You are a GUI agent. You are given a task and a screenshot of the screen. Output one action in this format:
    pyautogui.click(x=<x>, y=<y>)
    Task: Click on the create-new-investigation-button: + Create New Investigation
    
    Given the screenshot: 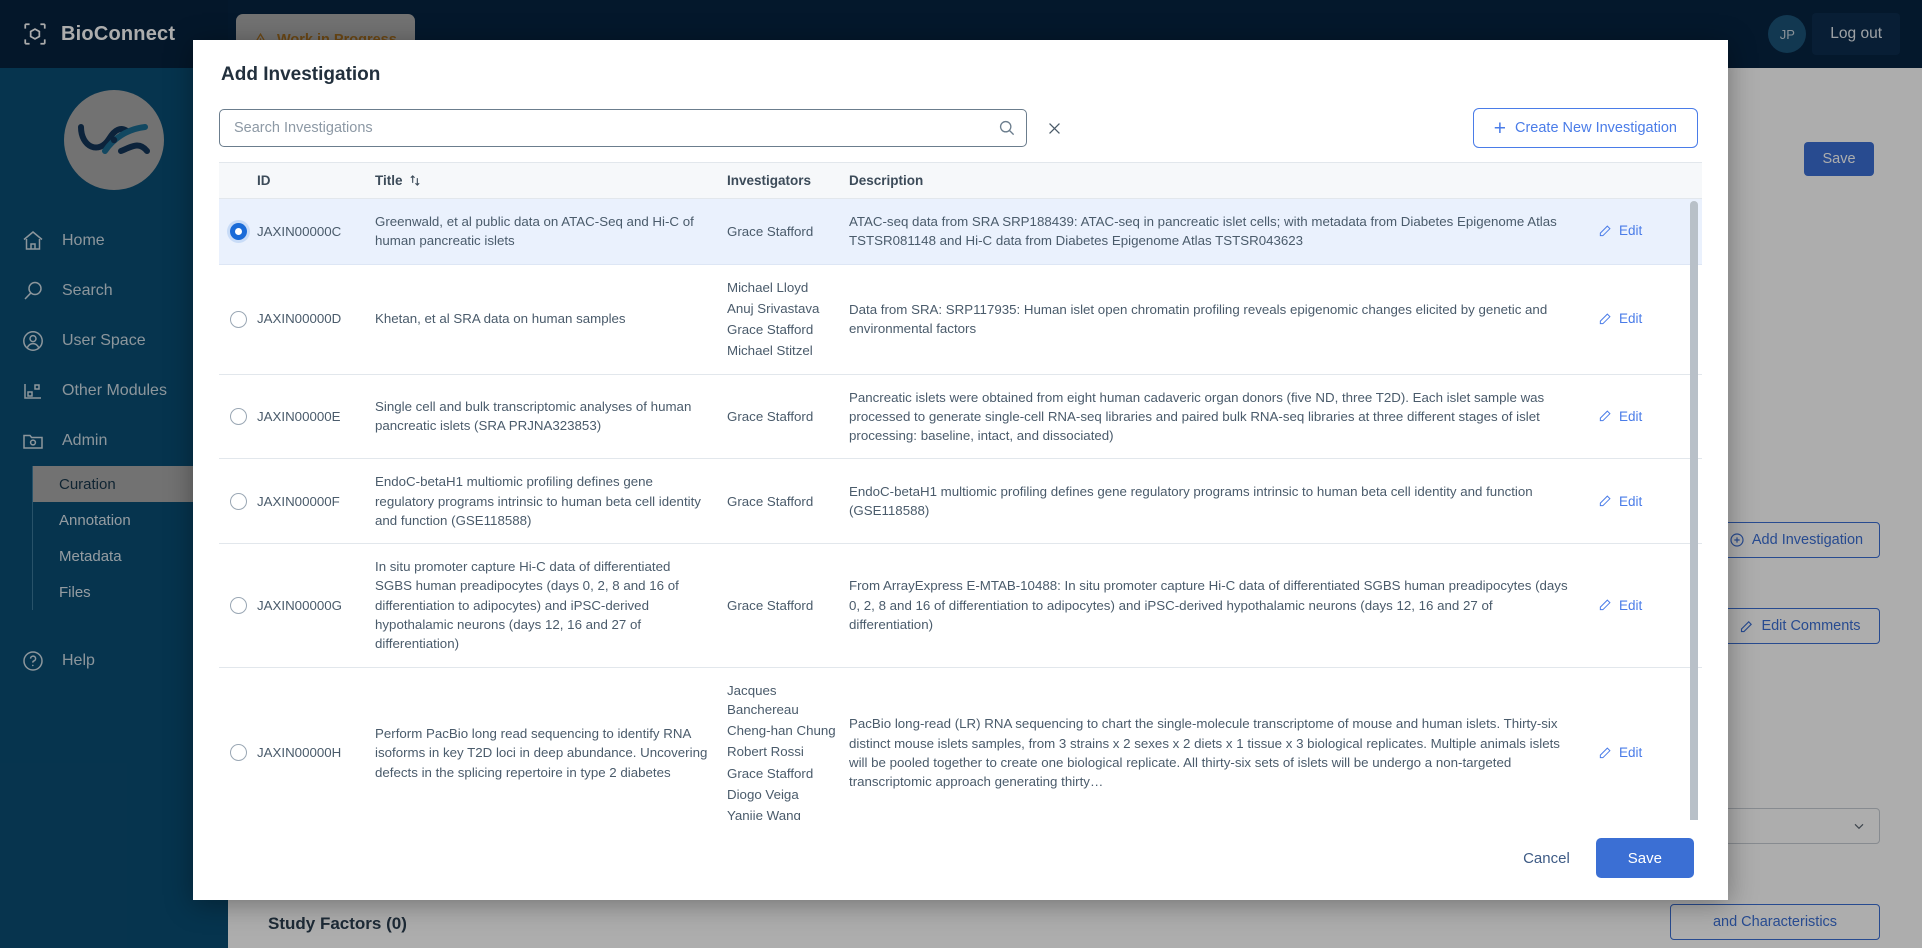 What is the action you would take?
    pyautogui.click(x=1585, y=128)
    